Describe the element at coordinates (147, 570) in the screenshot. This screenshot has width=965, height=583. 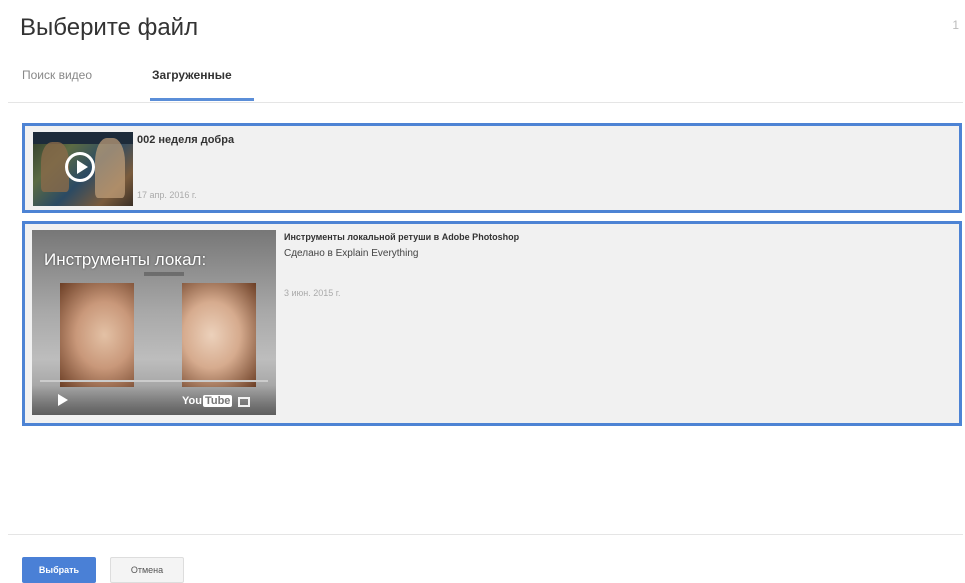
I see `cancel-button: Отмена` at that location.